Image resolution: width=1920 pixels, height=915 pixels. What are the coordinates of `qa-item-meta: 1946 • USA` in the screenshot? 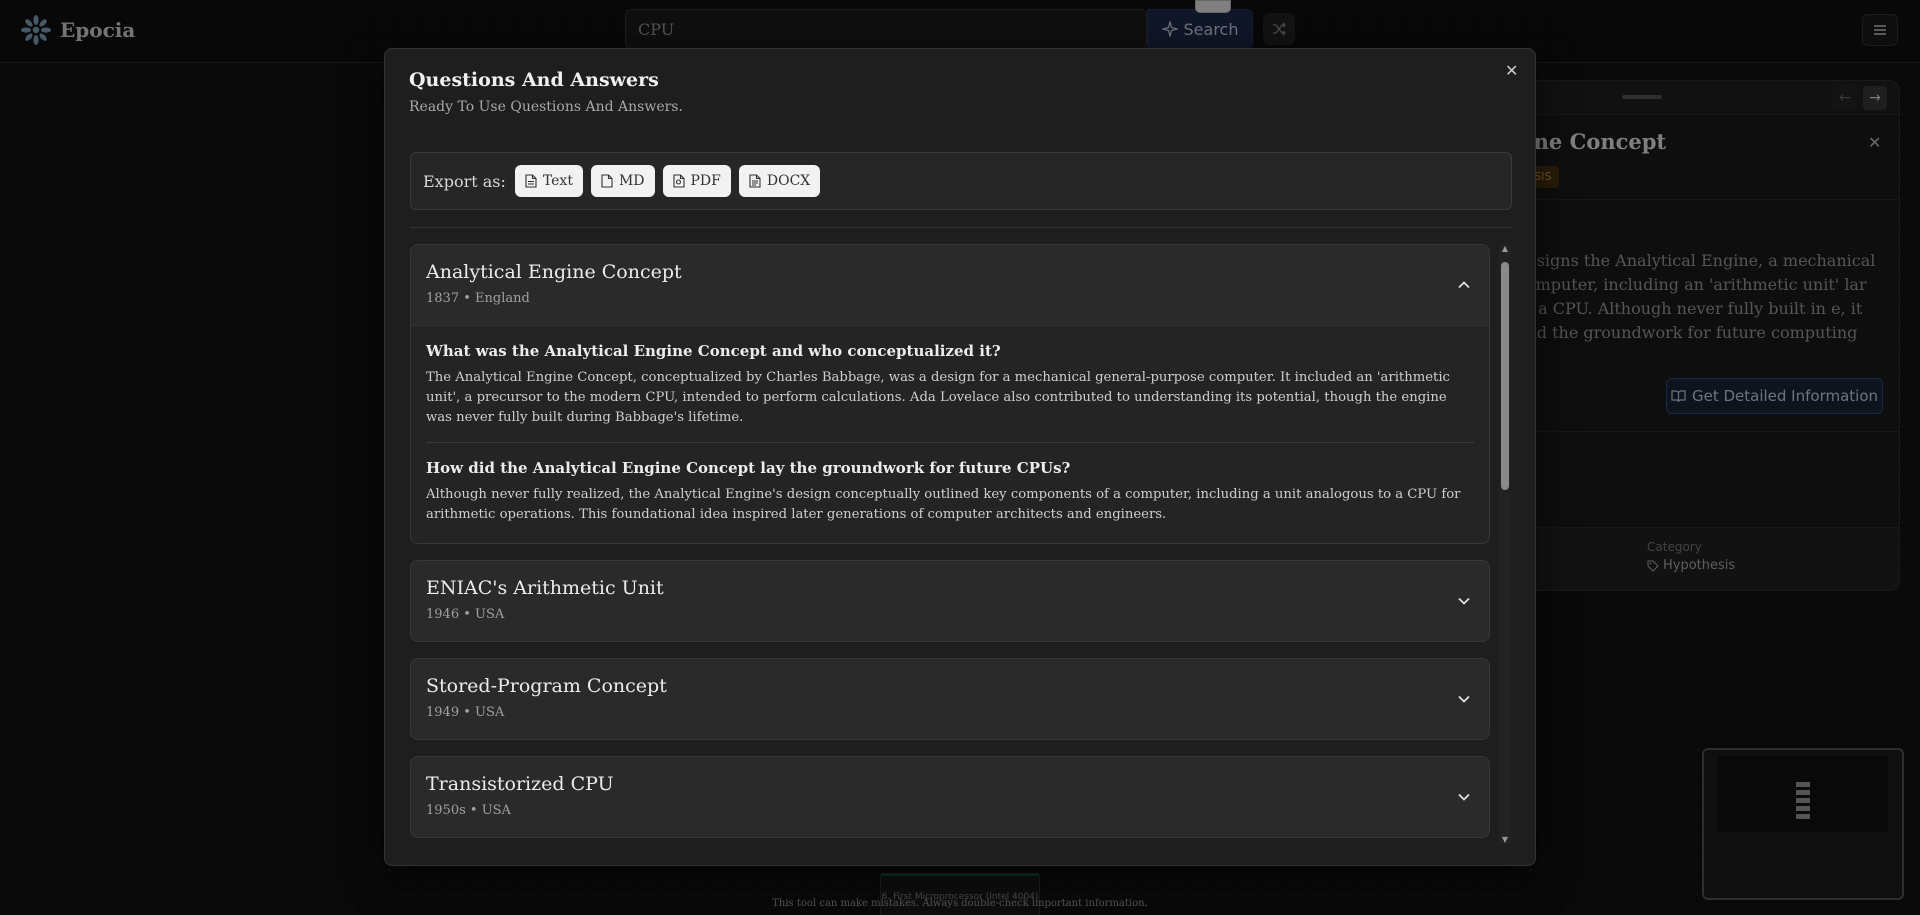 It's located at (465, 614).